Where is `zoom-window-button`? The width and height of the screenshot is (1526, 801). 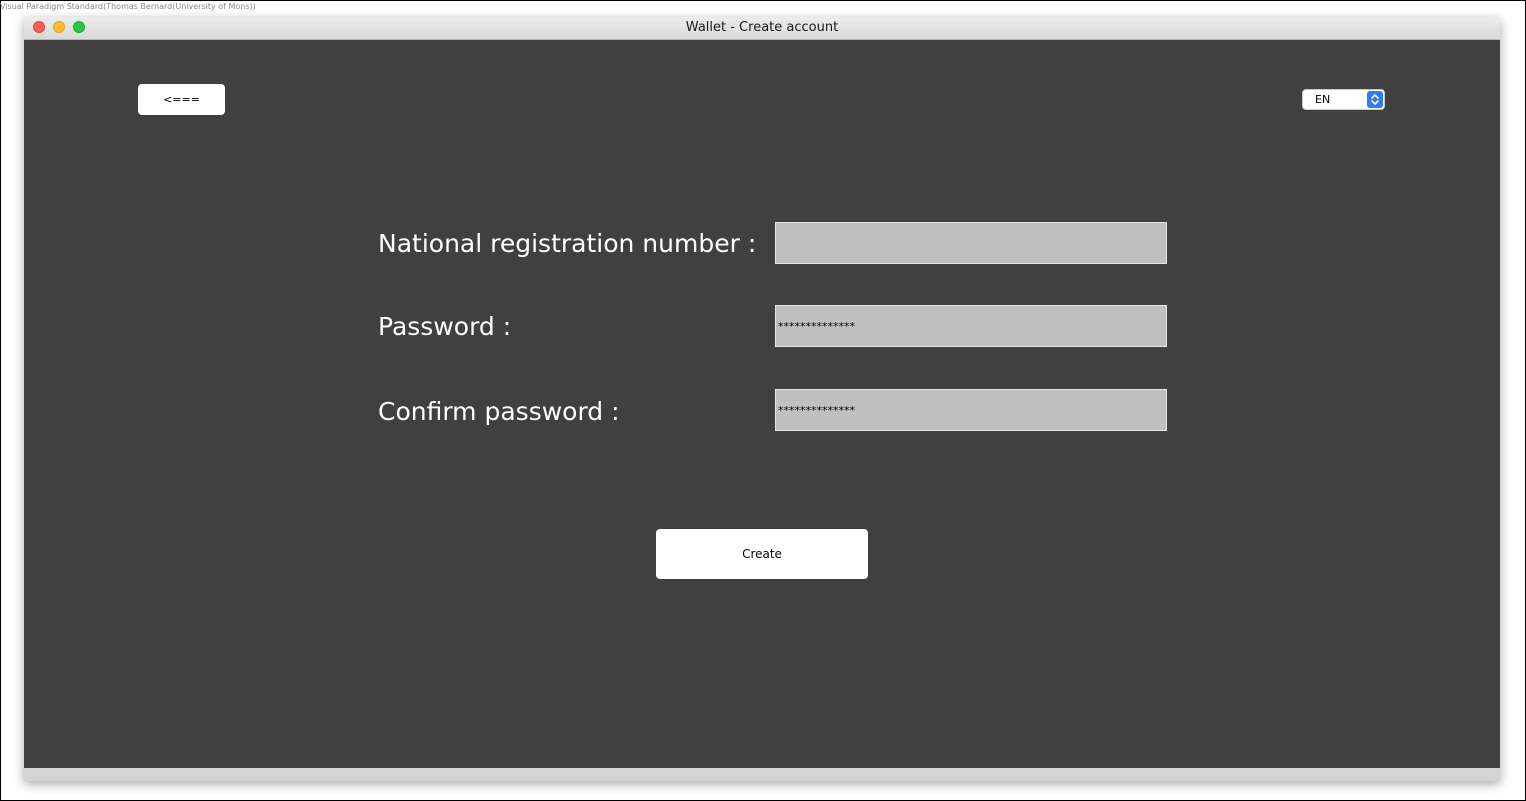
zoom-window-button is located at coordinates (79, 27).